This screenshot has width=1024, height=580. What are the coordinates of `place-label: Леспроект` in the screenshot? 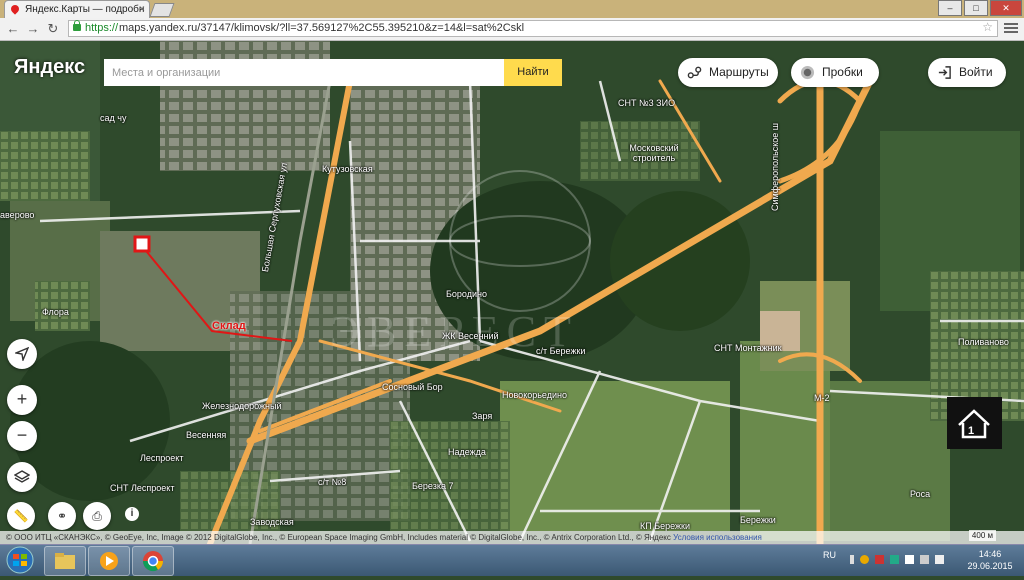 It's located at (162, 458).